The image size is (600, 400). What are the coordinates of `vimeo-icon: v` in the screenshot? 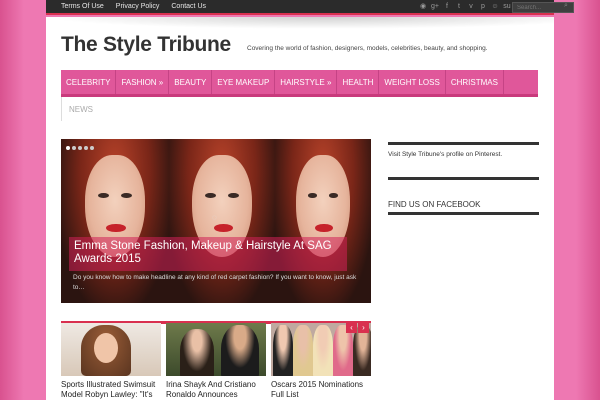 It's located at (471, 7).